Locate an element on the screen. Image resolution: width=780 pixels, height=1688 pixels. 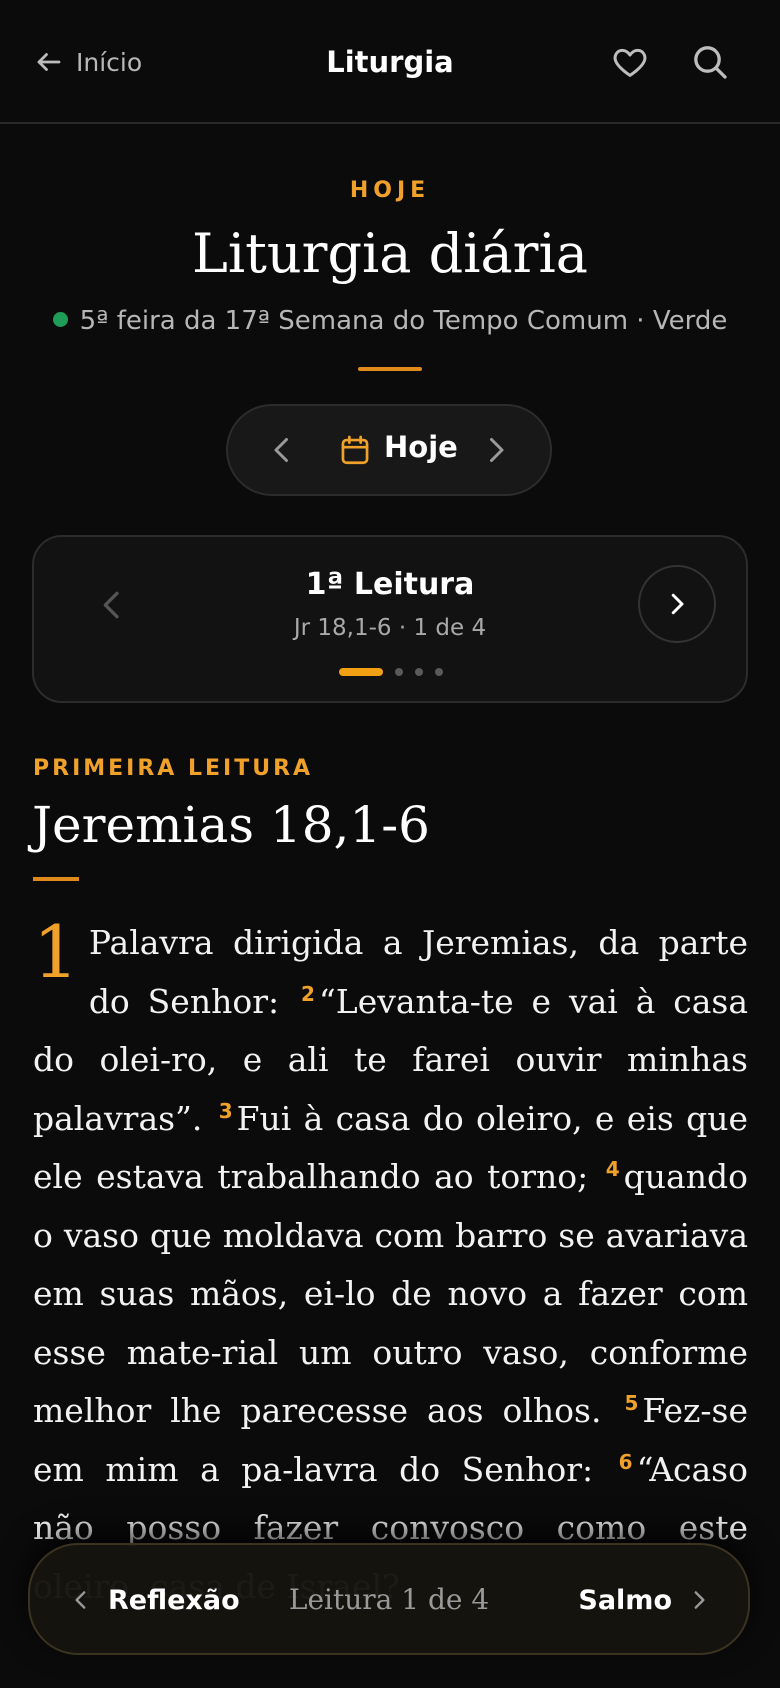
main-title: Liturgia diária is located at coordinates (390, 253).